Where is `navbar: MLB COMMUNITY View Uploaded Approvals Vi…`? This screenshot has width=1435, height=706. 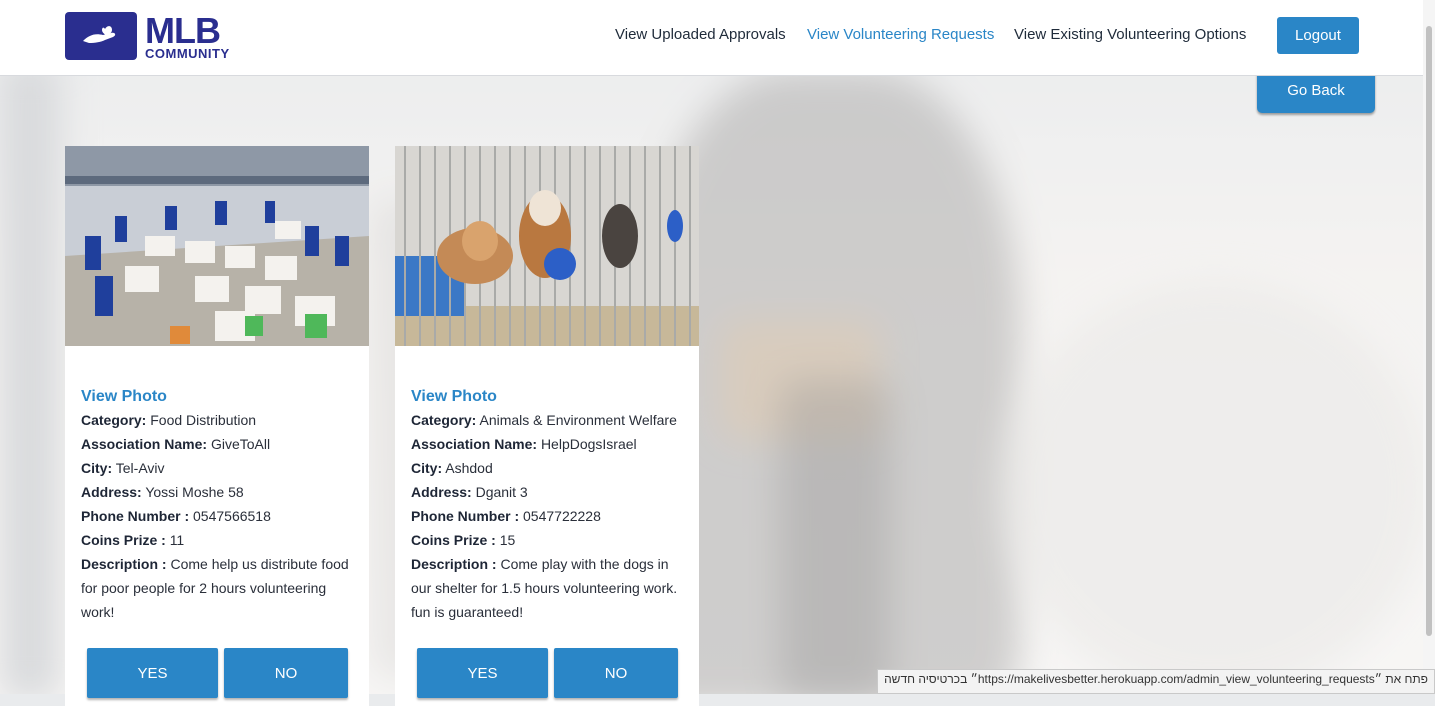
navbar: MLB COMMUNITY View Uploaded Approvals Vi… is located at coordinates (711, 38).